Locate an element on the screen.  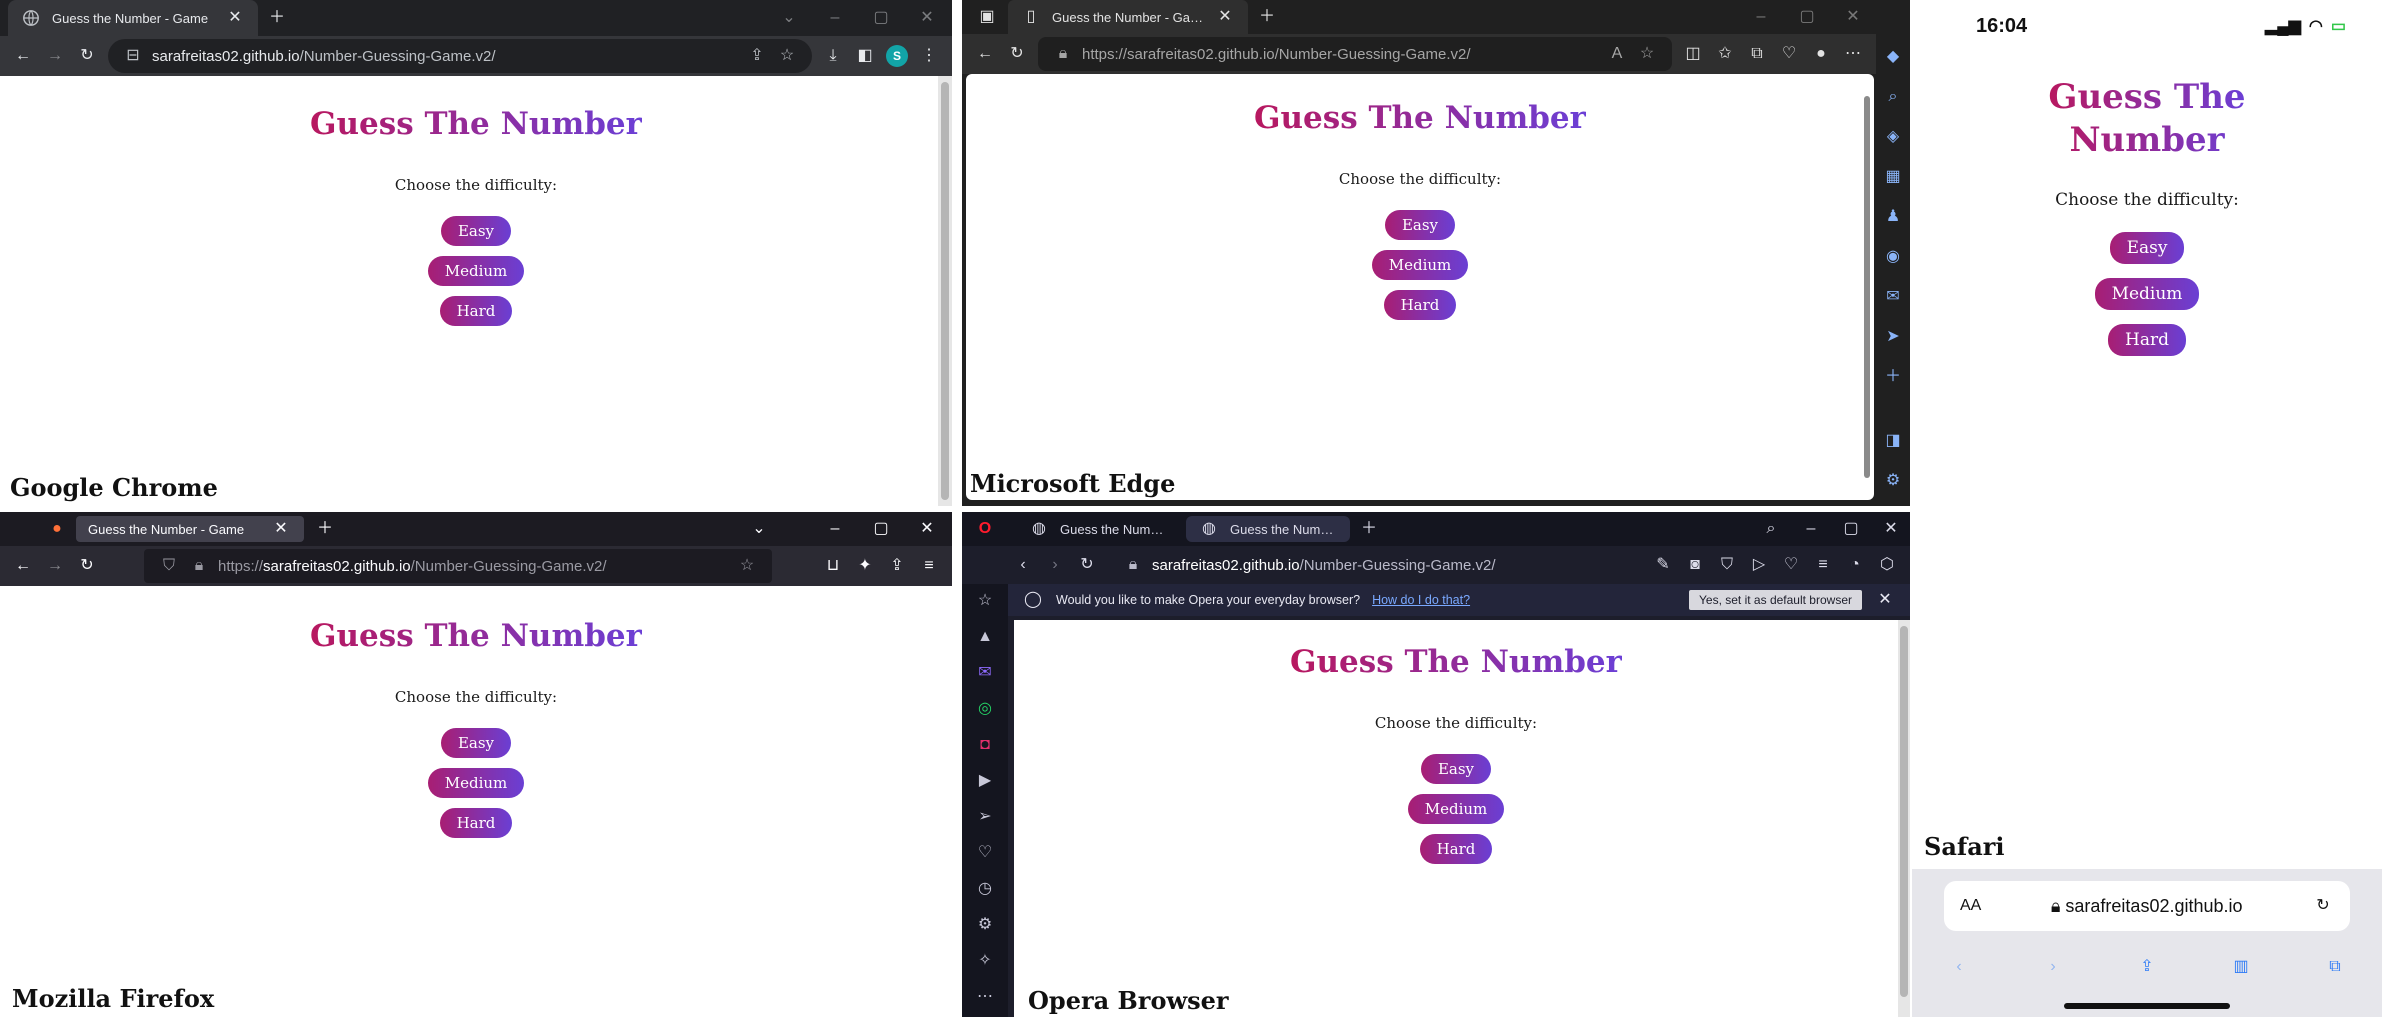
firefox-view-icon: ● is located at coordinates (57, 529).